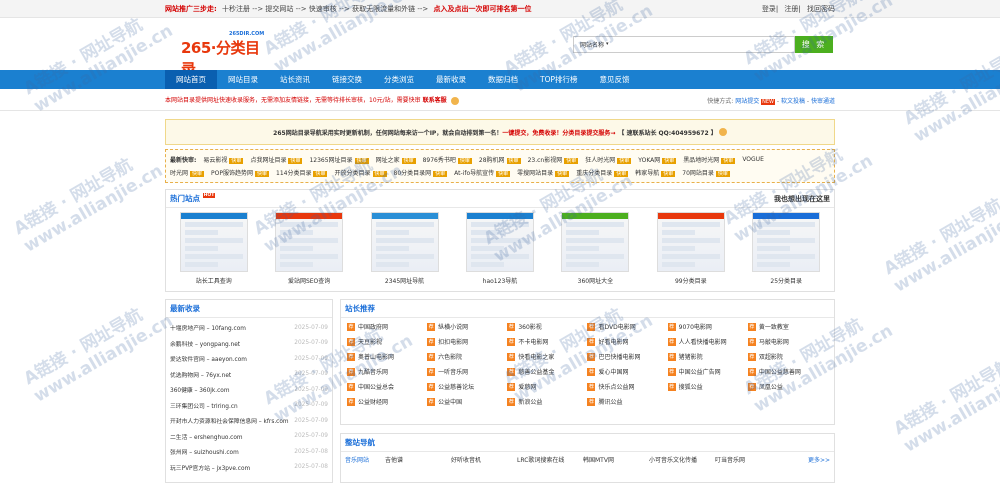 The image size is (1000, 485). Describe the element at coordinates (787, 386) in the screenshot. I see `recommend-item: 荐凤凰公益` at that location.